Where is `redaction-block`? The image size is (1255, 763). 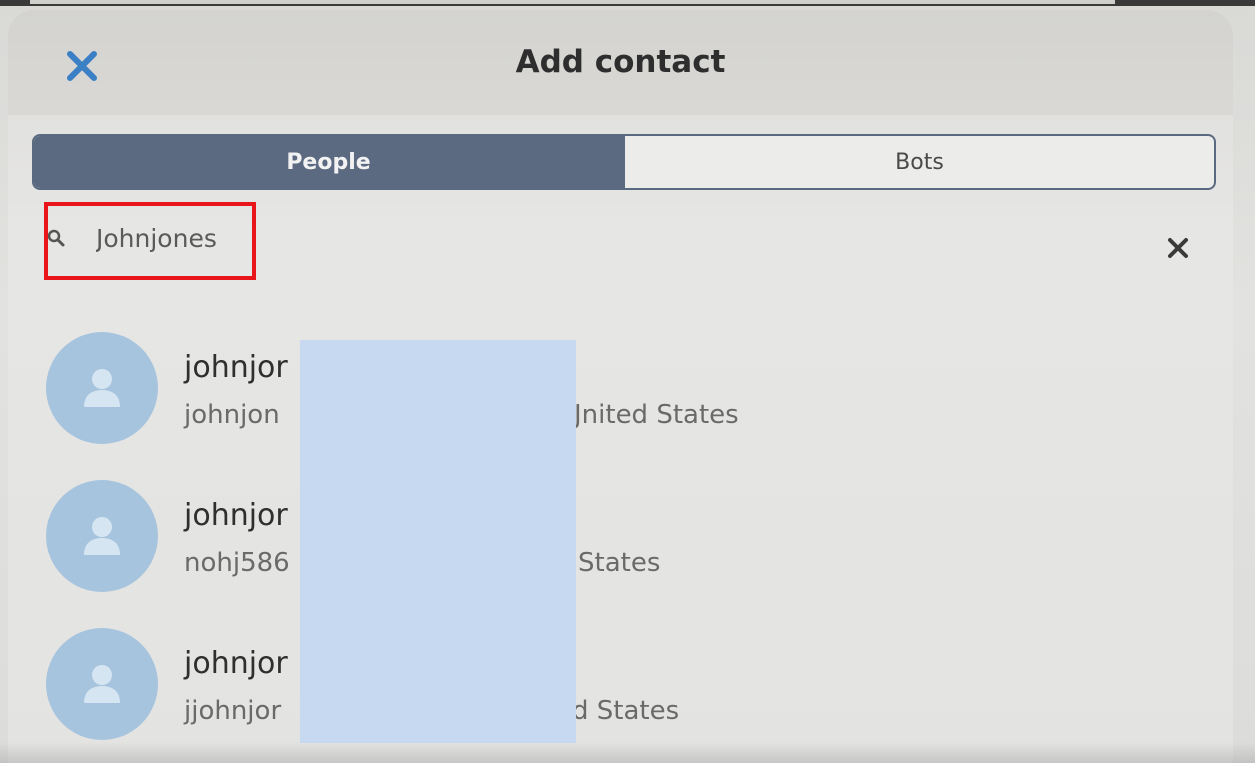
redaction-block is located at coordinates (438, 541).